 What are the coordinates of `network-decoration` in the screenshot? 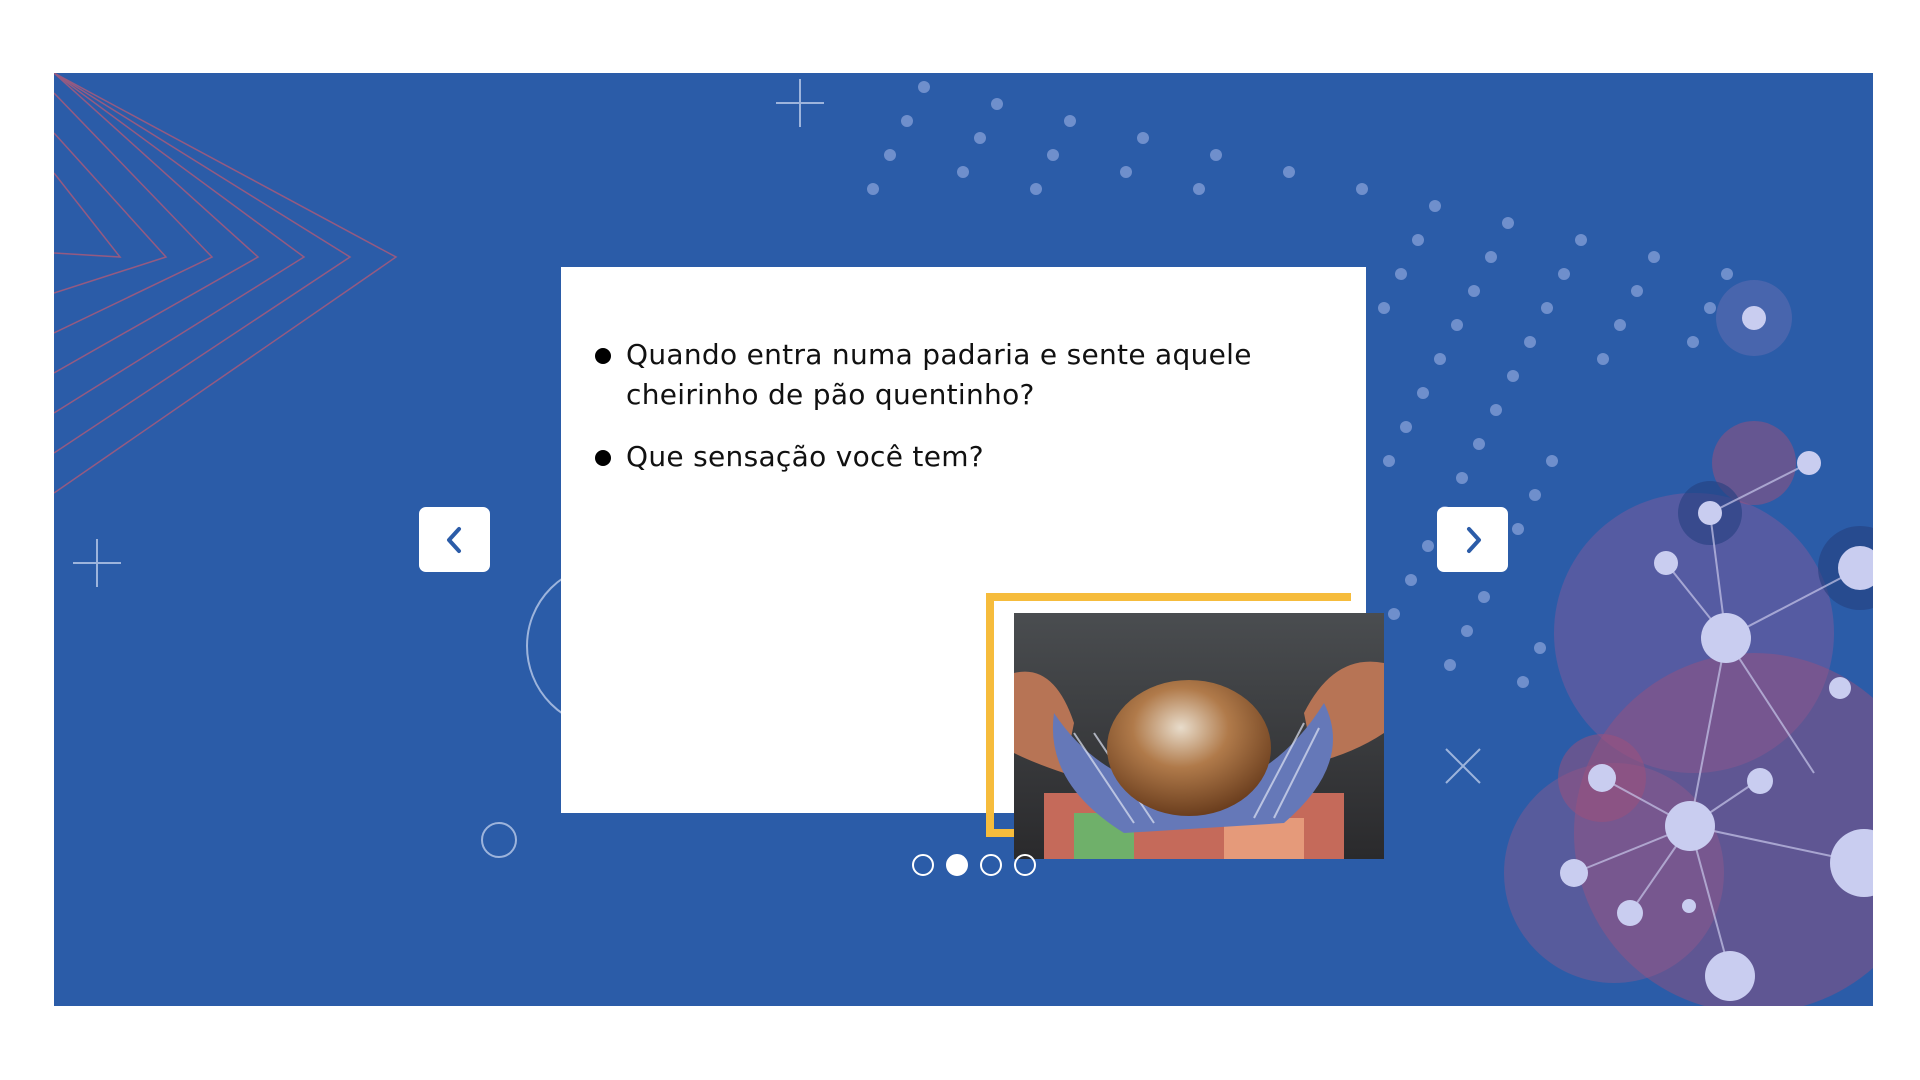 It's located at (1688, 643).